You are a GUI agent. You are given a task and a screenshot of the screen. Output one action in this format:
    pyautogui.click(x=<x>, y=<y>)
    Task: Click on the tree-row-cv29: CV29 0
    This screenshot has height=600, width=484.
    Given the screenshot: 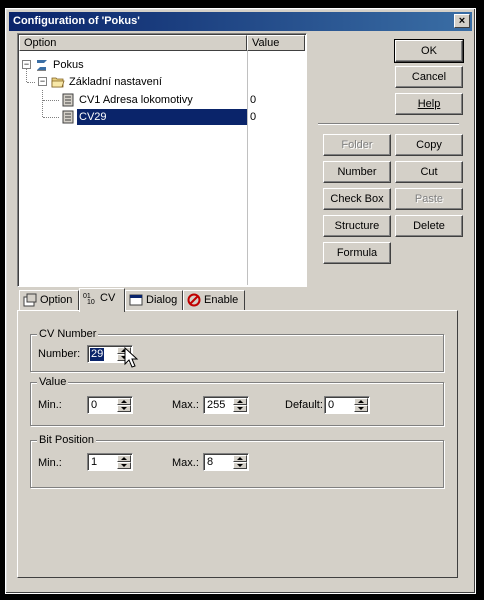 What is the action you would take?
    pyautogui.click(x=137, y=117)
    